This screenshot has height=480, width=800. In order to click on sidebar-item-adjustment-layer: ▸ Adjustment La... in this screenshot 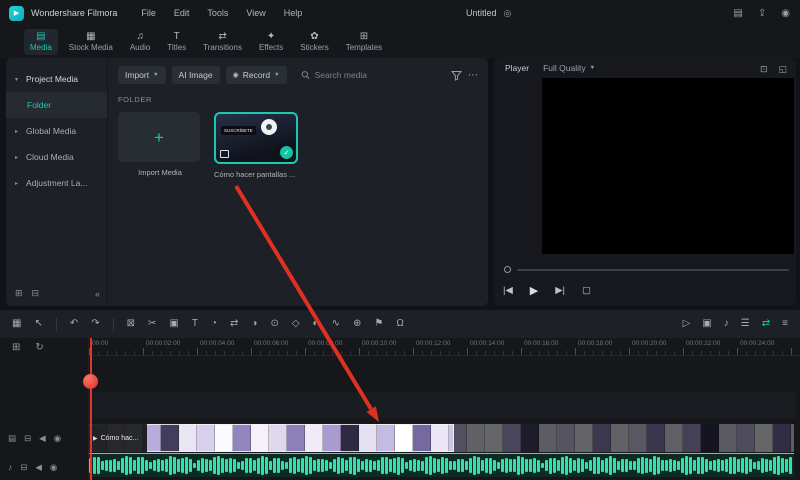, I will do `click(56, 183)`.